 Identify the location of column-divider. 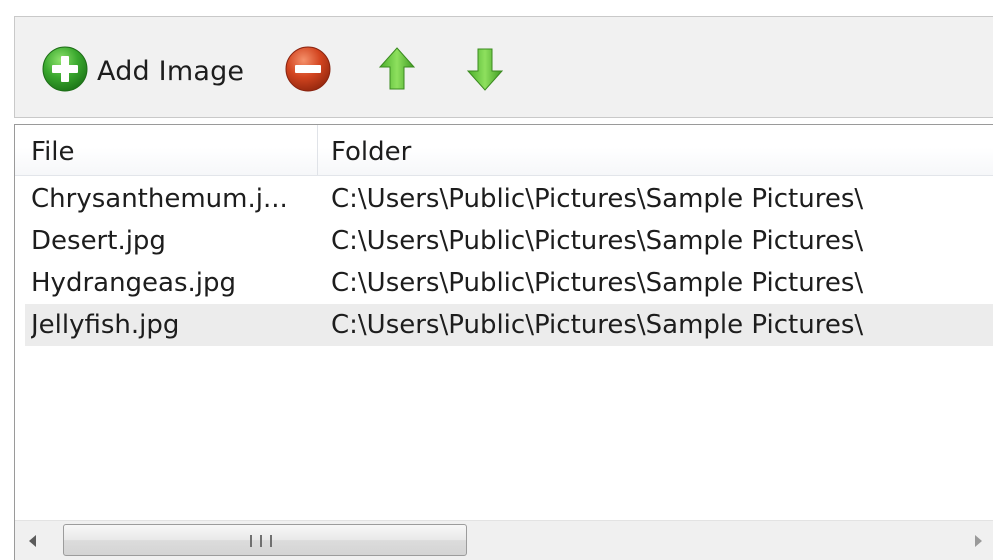
(317, 150).